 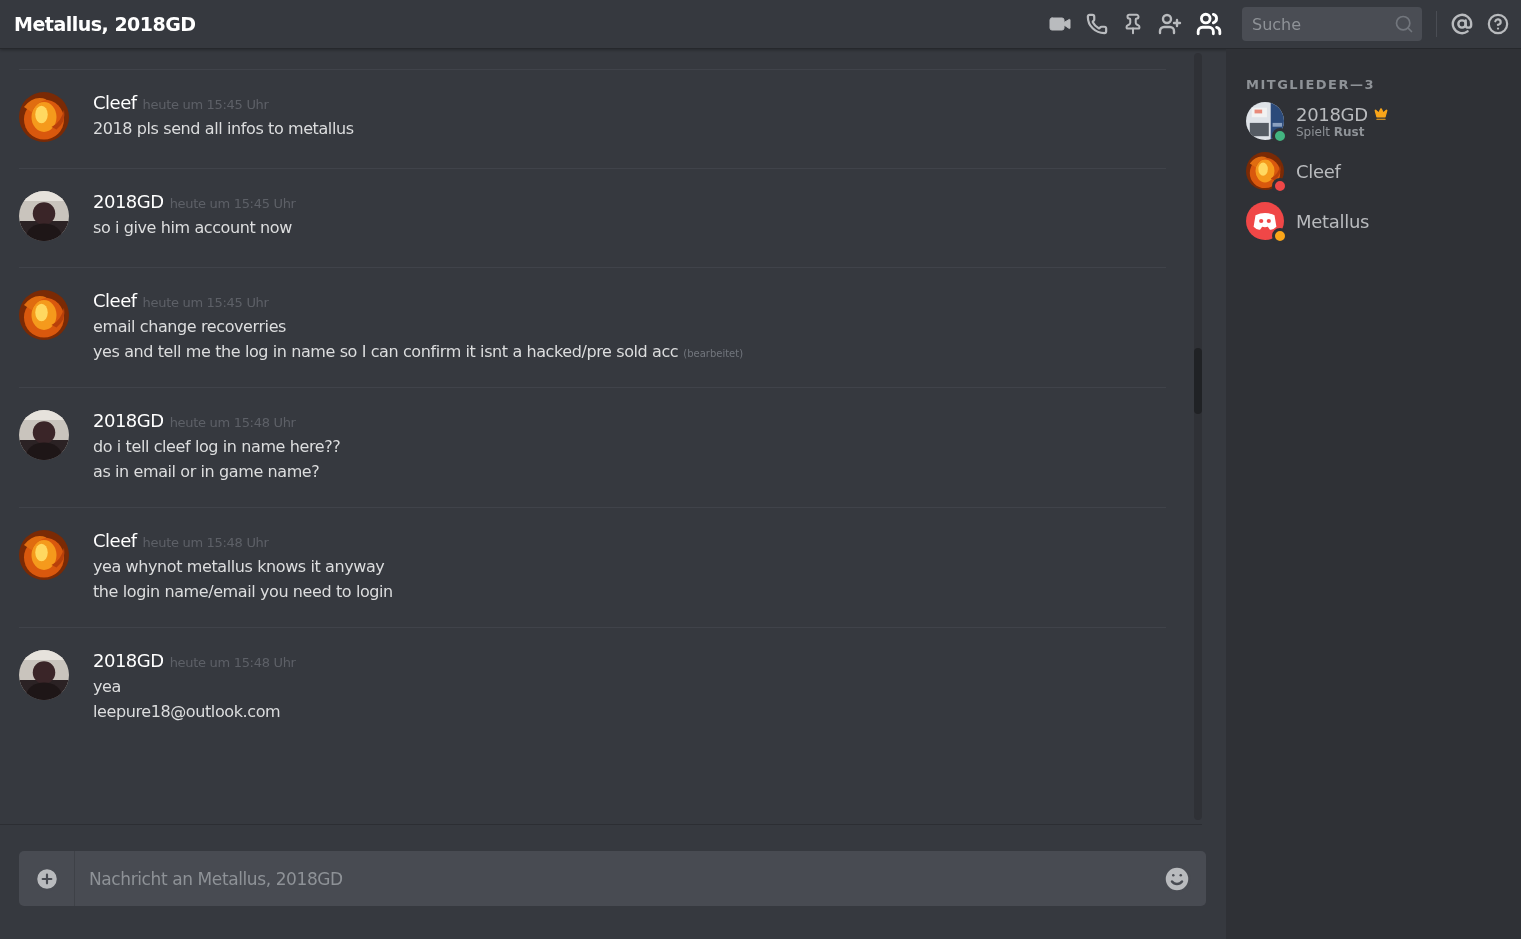 I want to click on search-field: Suche, so click(x=1322, y=24).